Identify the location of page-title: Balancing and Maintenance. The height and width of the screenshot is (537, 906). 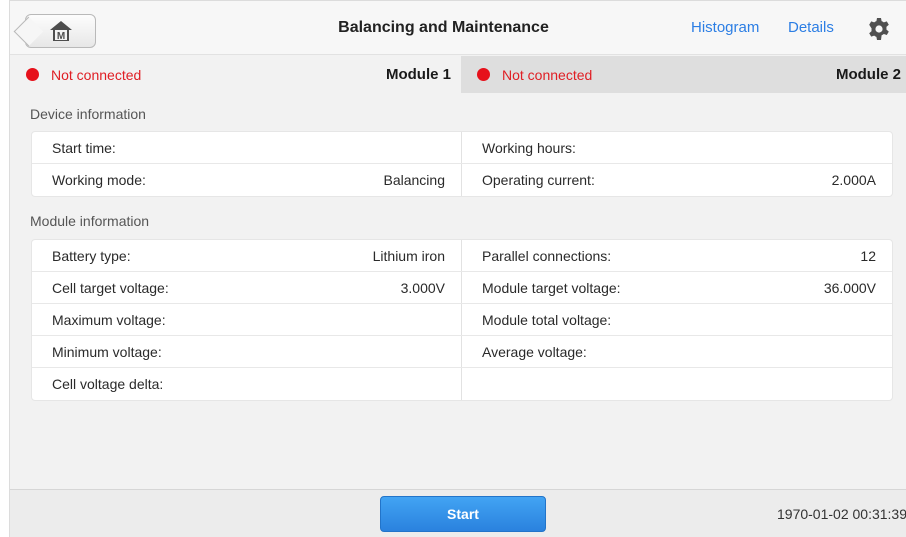
(443, 27).